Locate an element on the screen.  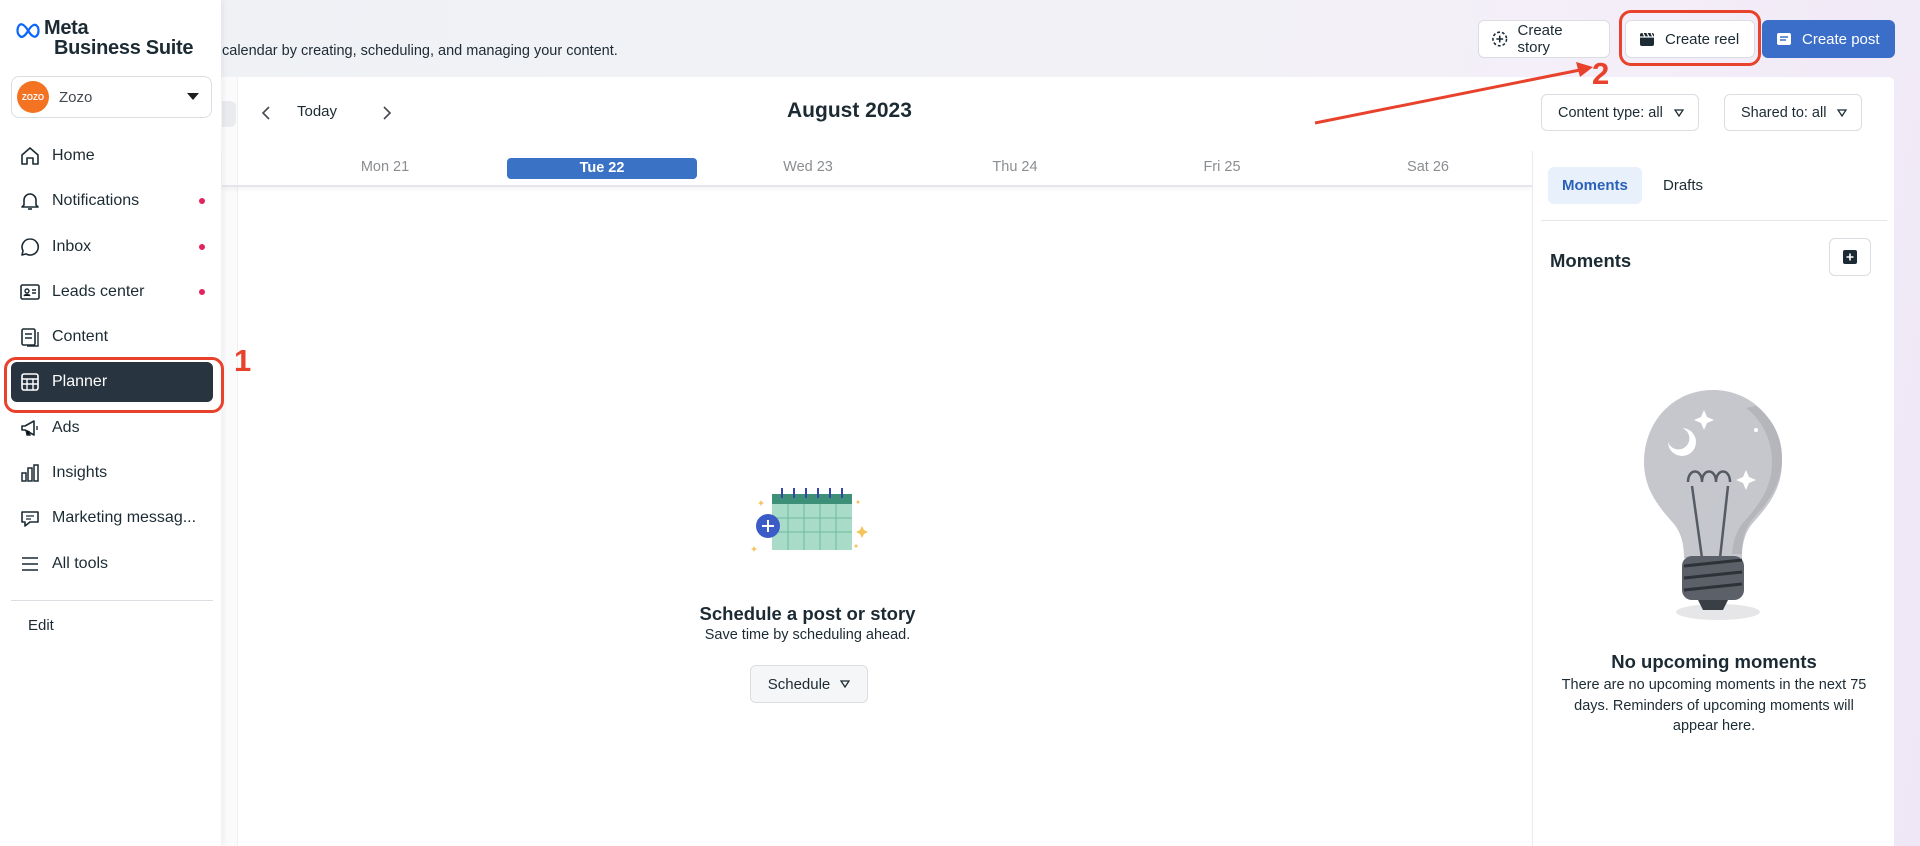
annotation-number-1: 1 is located at coordinates (243, 360).